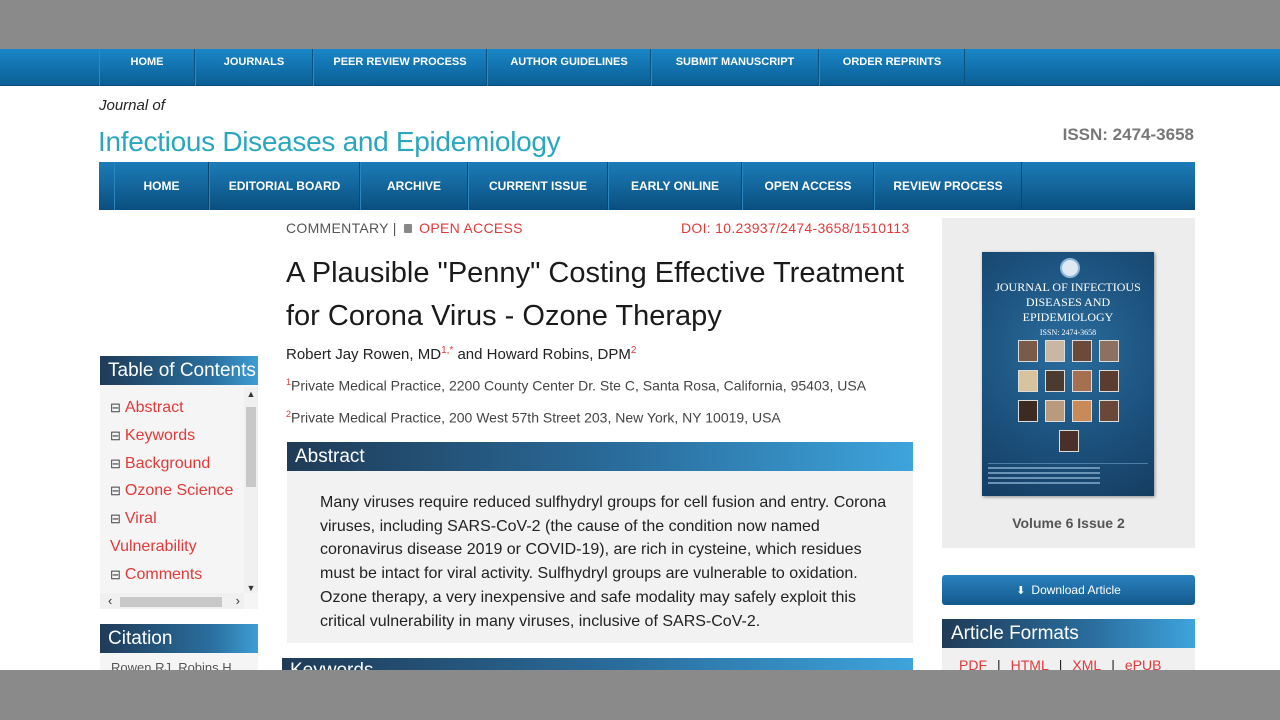 Image resolution: width=1280 pixels, height=720 pixels. I want to click on nav-open-access: OPEN ACCESS, so click(808, 186).